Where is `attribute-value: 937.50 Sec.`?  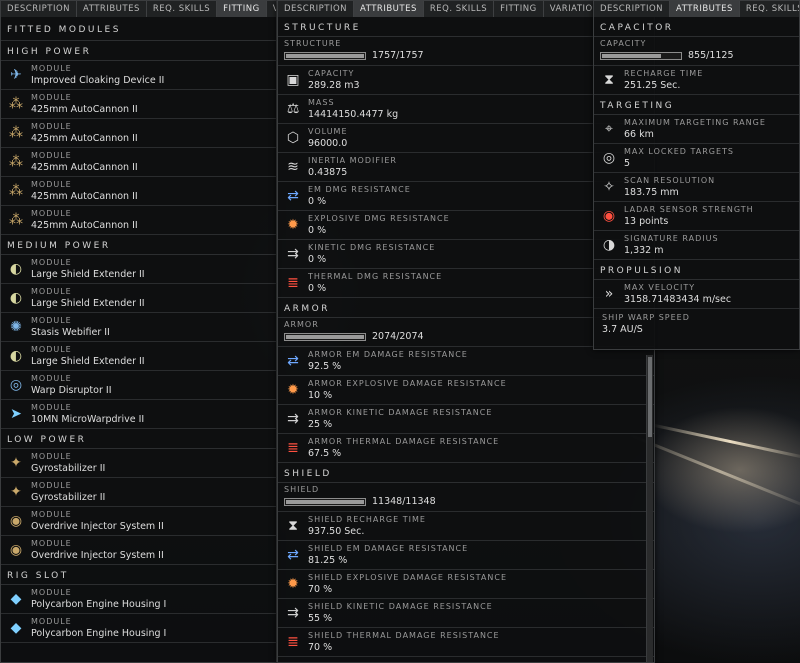
attribute-value: 937.50 Sec. is located at coordinates (336, 531).